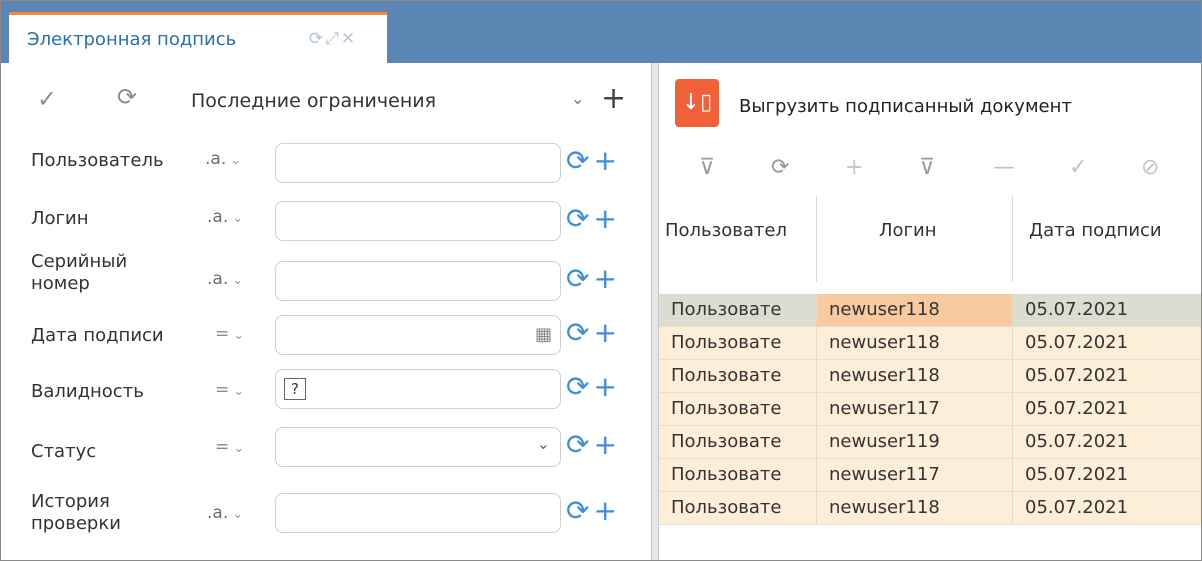 This screenshot has height=561, width=1202. What do you see at coordinates (418, 513) in the screenshot?
I see `history-input` at bounding box center [418, 513].